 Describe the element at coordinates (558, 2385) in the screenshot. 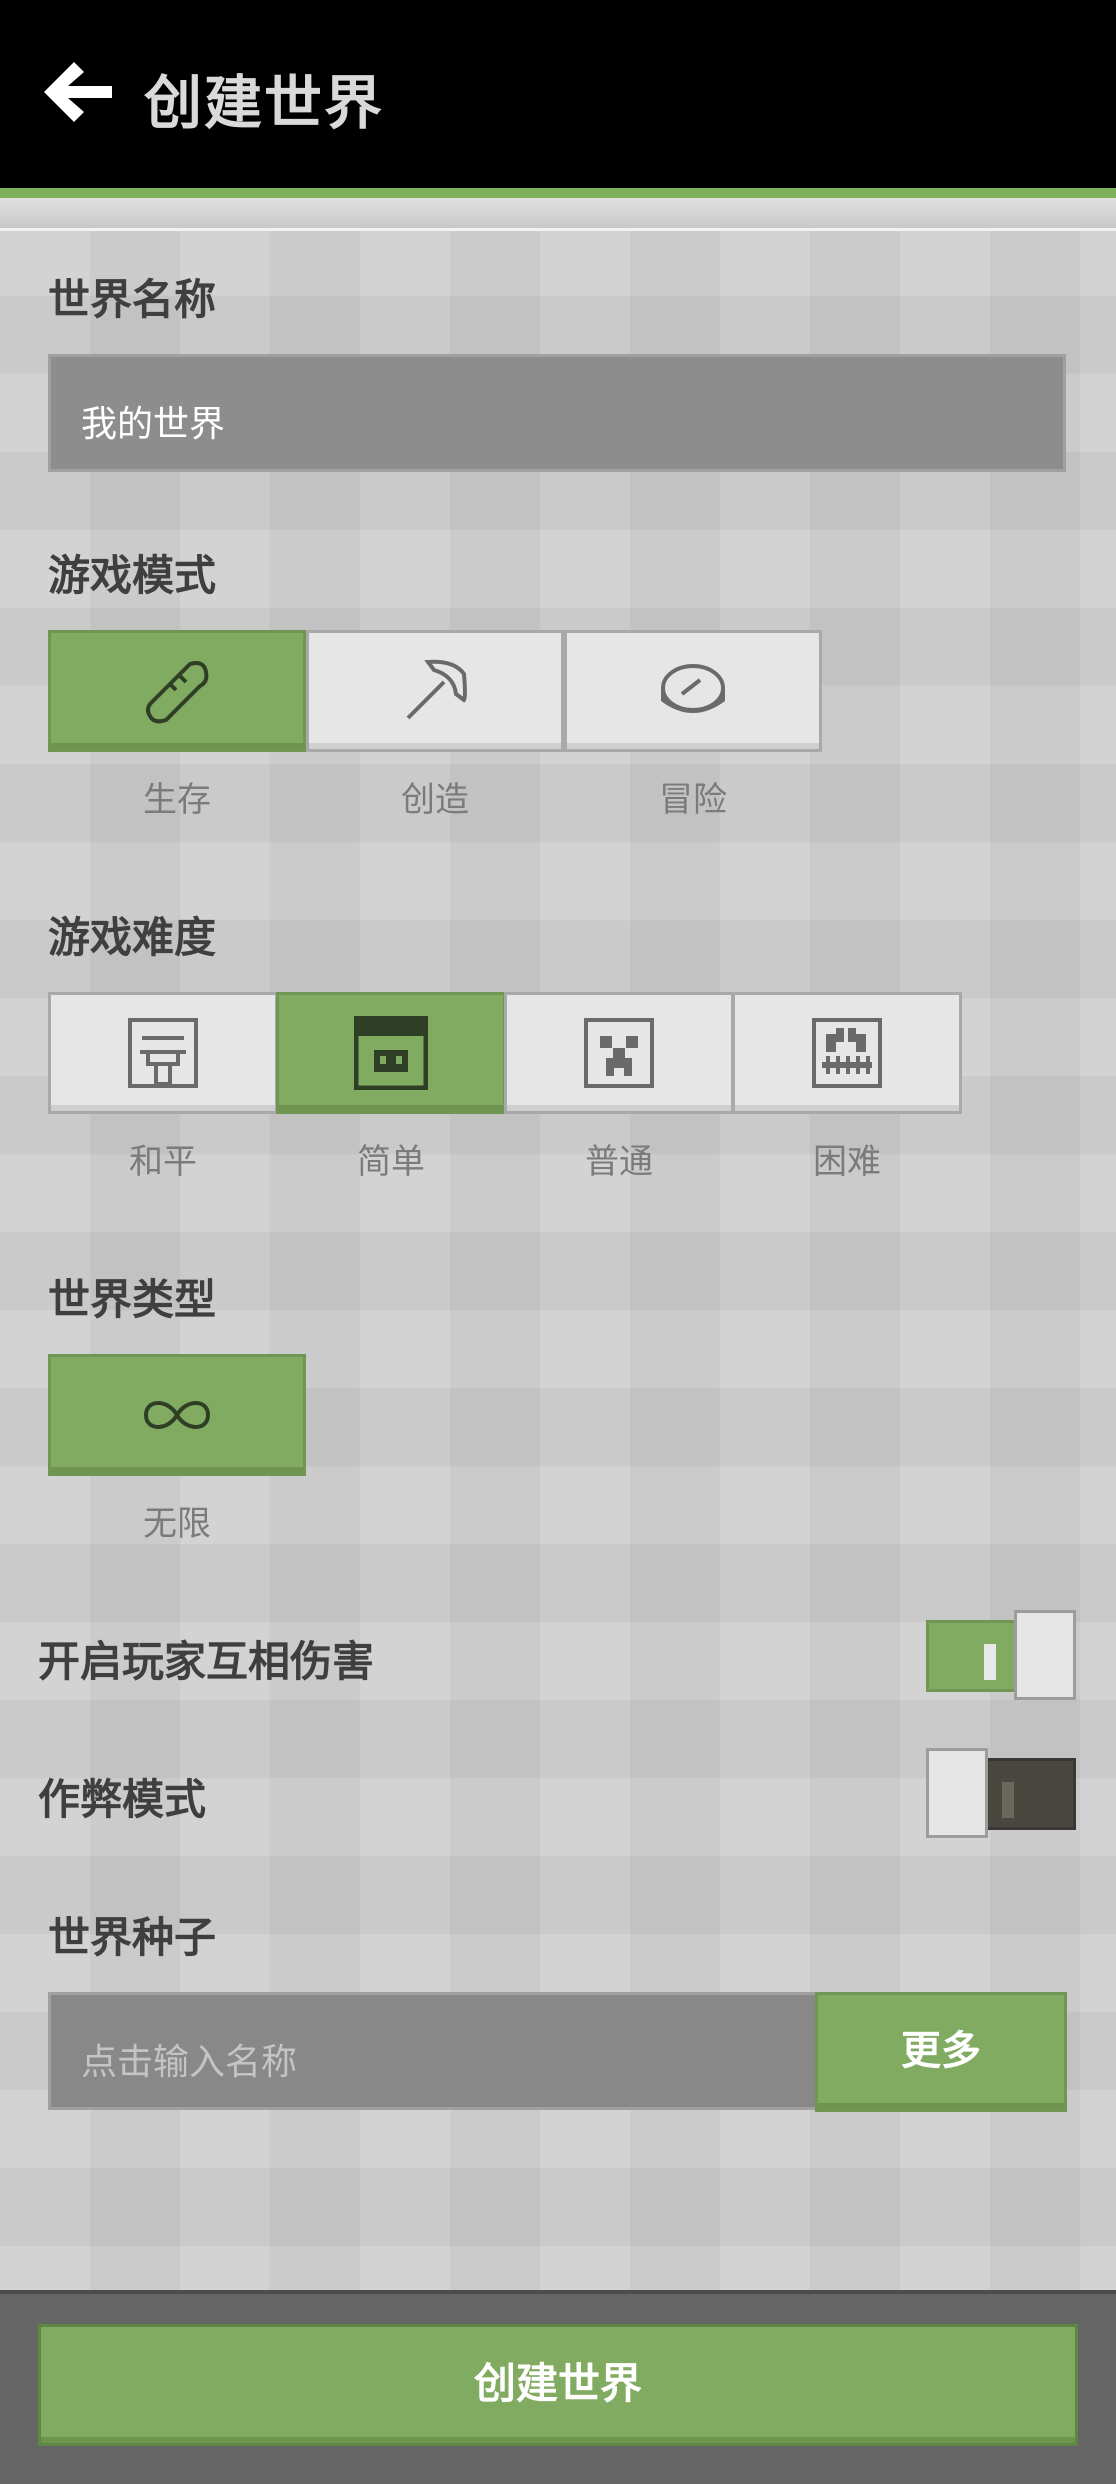

I see `create-world-button: 创建世界` at that location.